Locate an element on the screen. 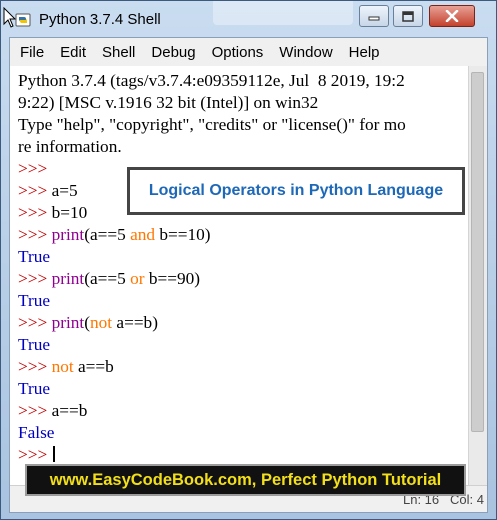  title-bar: Python 3.7.4 Shell is located at coordinates (248, 19).